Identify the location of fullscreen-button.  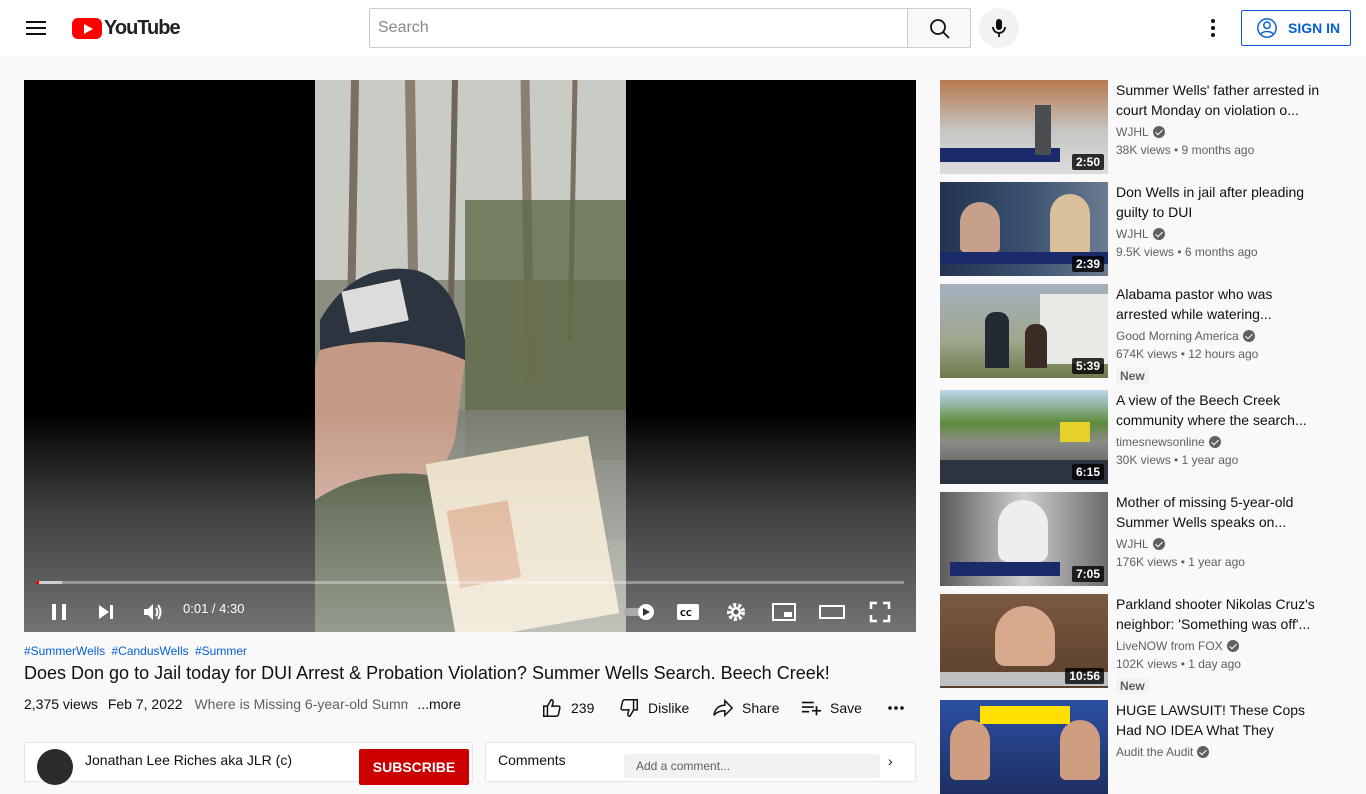
(880, 612).